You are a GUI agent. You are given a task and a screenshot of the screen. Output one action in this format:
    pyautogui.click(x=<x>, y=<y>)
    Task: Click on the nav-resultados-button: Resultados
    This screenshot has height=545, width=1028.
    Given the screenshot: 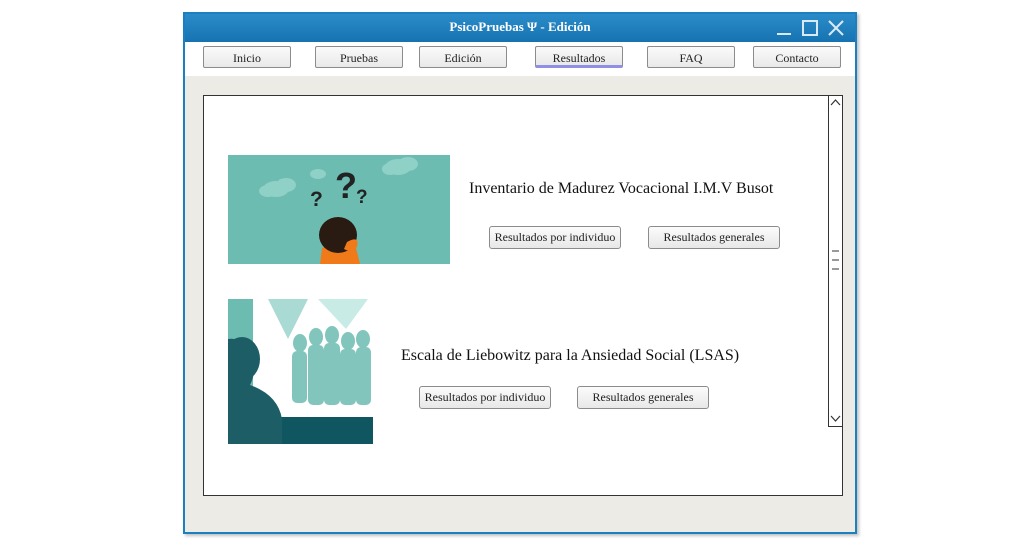 What is the action you would take?
    pyautogui.click(x=579, y=57)
    